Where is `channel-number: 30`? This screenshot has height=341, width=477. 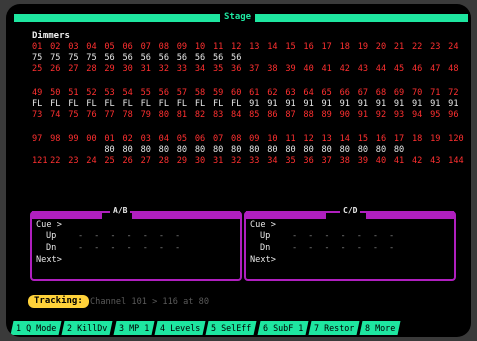 channel-number: 30 is located at coordinates (127, 69).